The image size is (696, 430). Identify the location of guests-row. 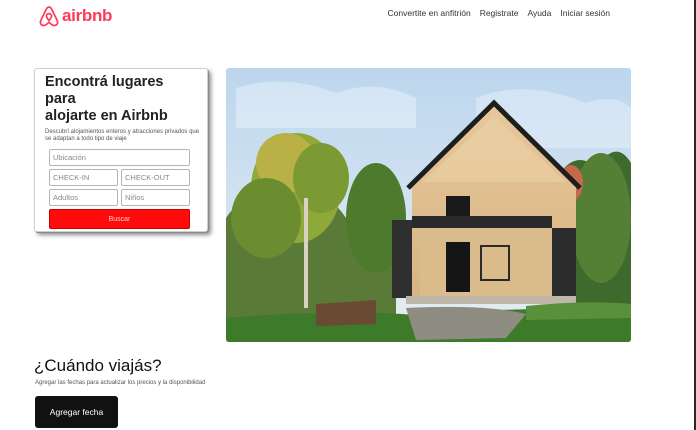
(119, 197).